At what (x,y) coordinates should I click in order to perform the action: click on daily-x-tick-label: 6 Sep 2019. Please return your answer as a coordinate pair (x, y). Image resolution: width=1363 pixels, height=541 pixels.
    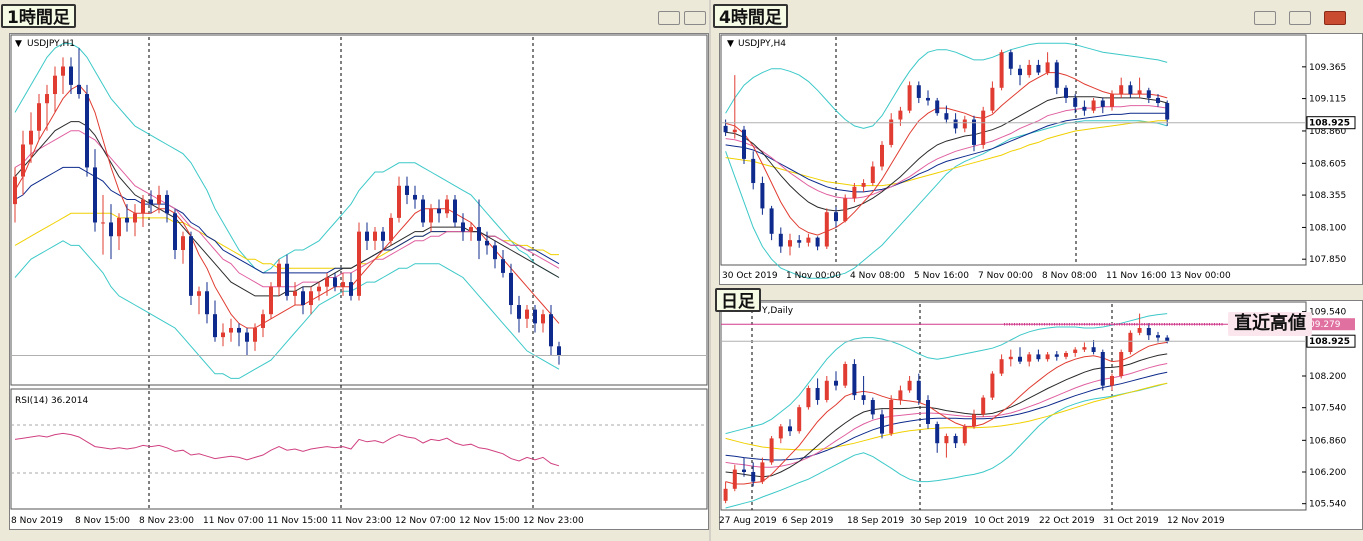
    Looking at the image, I should click on (808, 521).